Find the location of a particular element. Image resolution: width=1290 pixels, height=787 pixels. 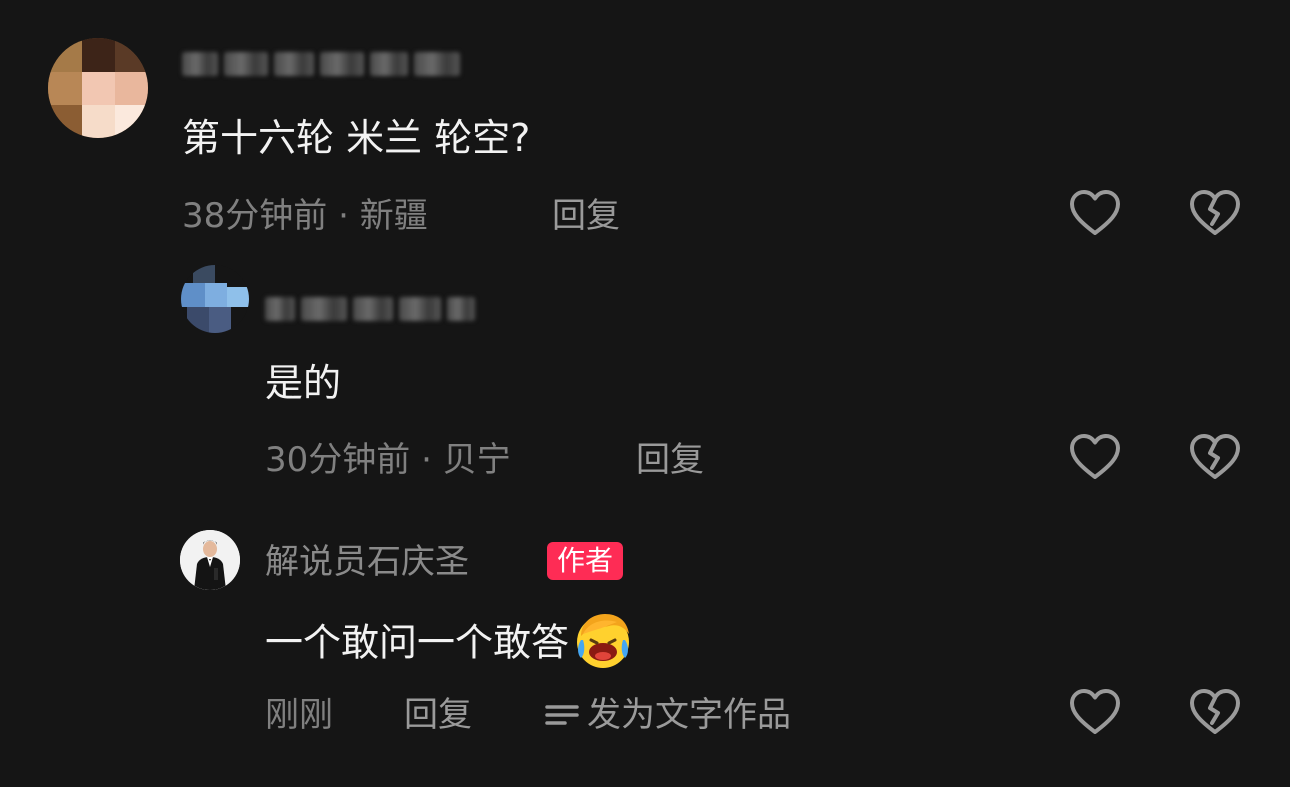

lines-icon is located at coordinates (562, 715).